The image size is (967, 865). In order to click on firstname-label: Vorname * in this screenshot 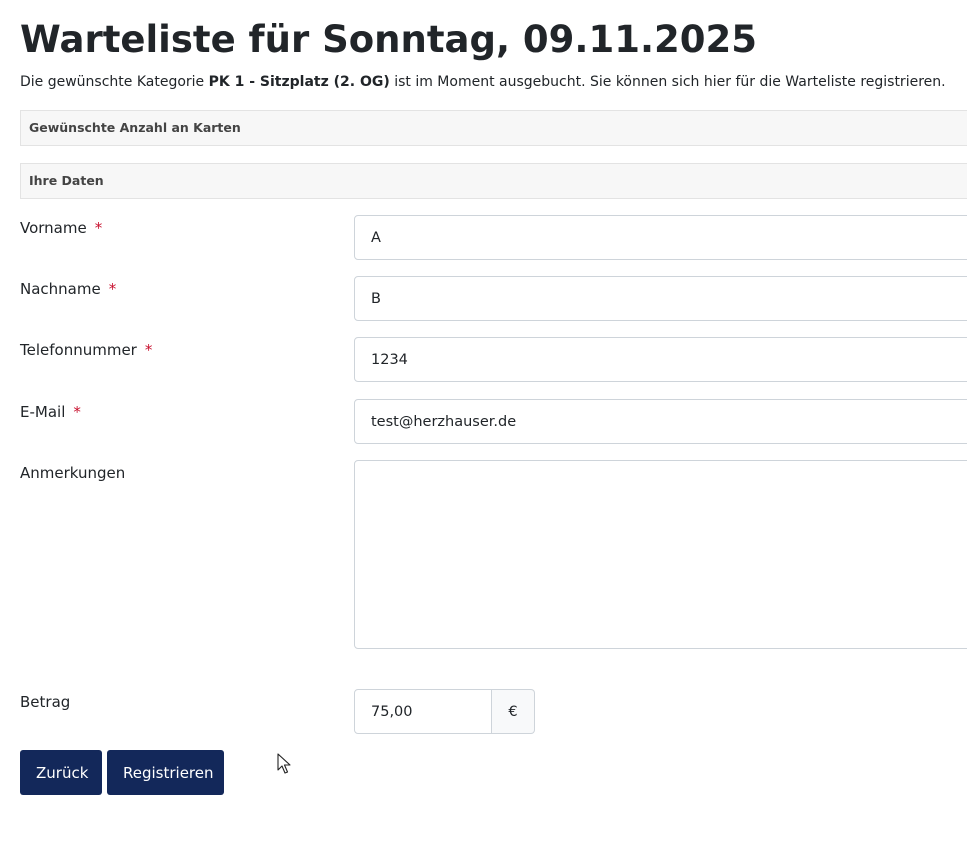, I will do `click(61, 228)`.